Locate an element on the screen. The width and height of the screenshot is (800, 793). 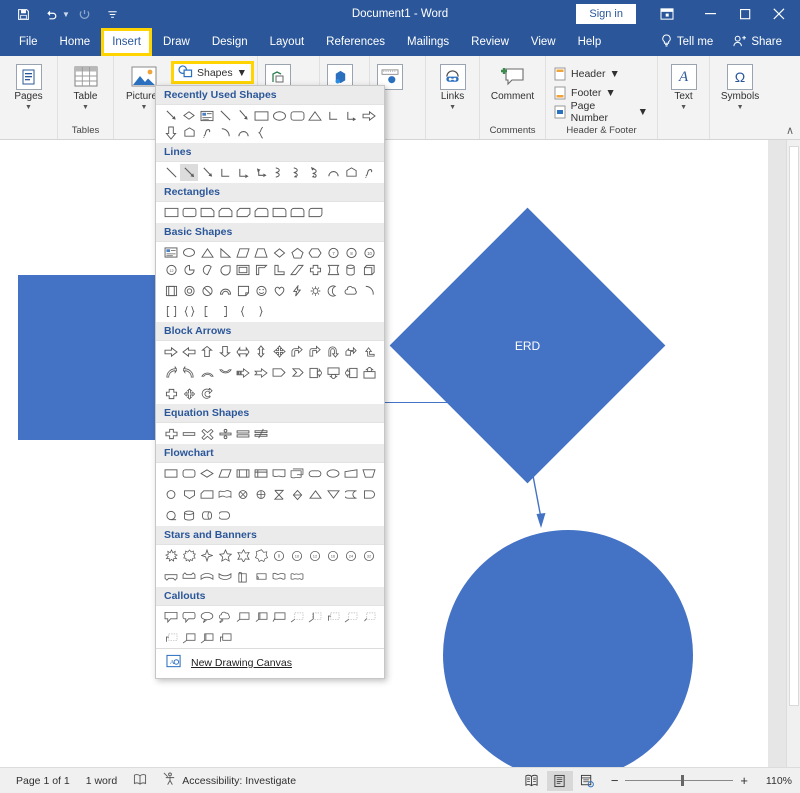
callout-line-accent-icon is located at coordinates (261, 616).